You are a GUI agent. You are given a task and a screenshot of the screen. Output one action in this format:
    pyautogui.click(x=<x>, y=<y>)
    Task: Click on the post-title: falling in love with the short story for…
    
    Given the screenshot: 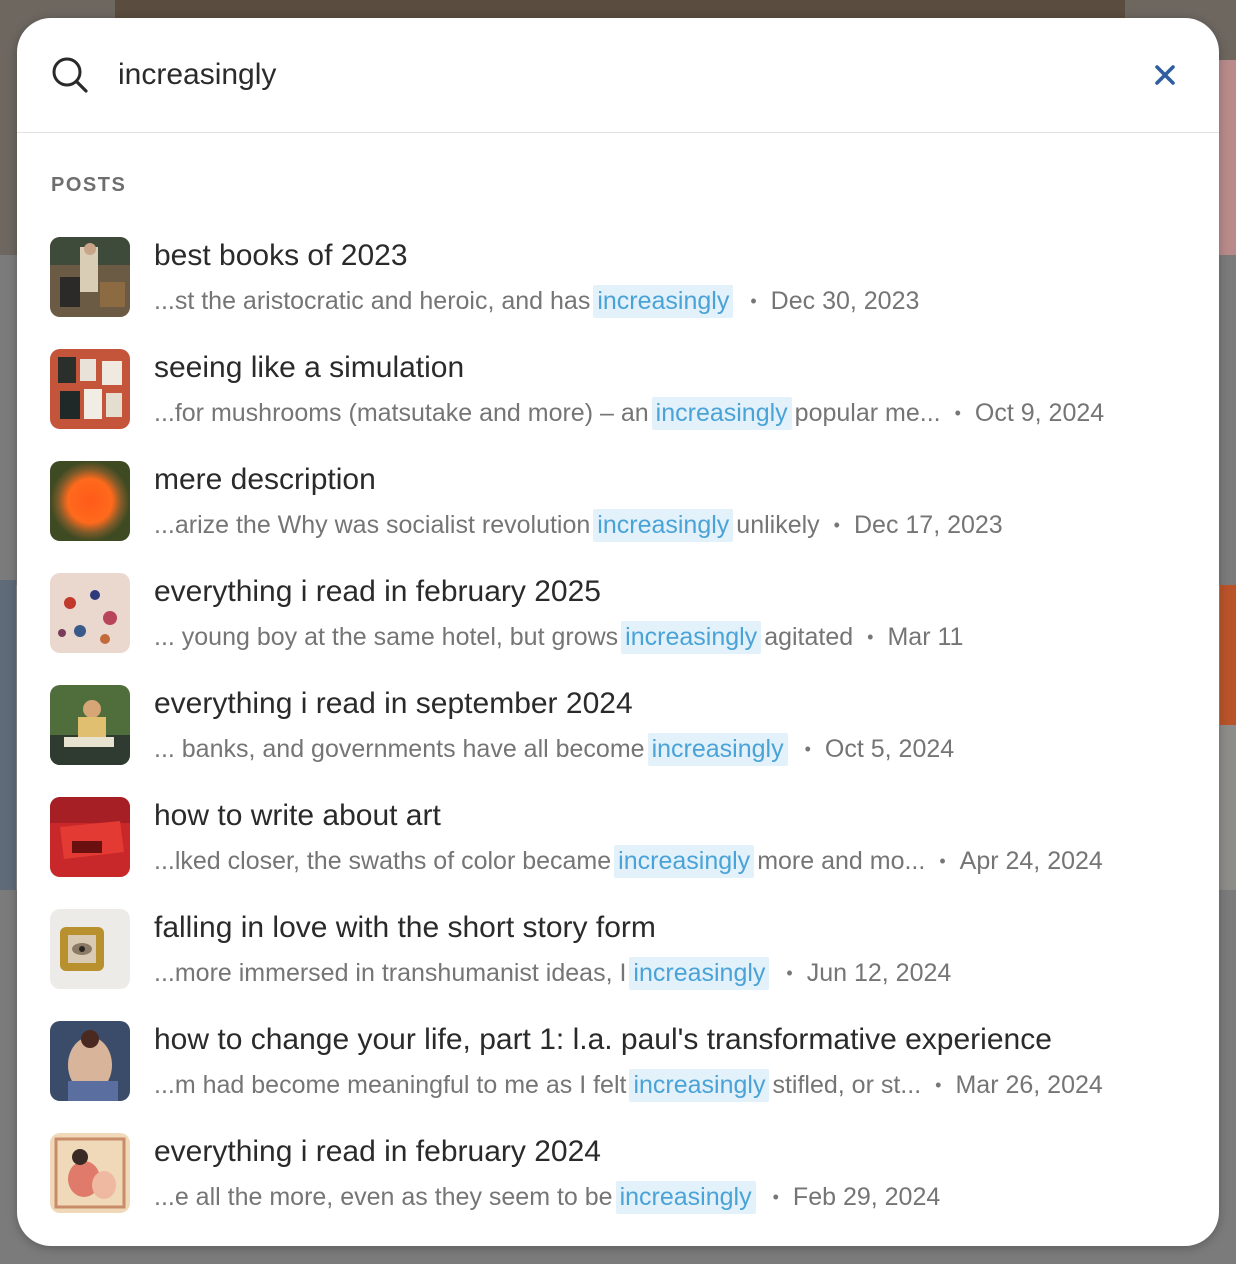 What is the action you would take?
    pyautogui.click(x=405, y=927)
    